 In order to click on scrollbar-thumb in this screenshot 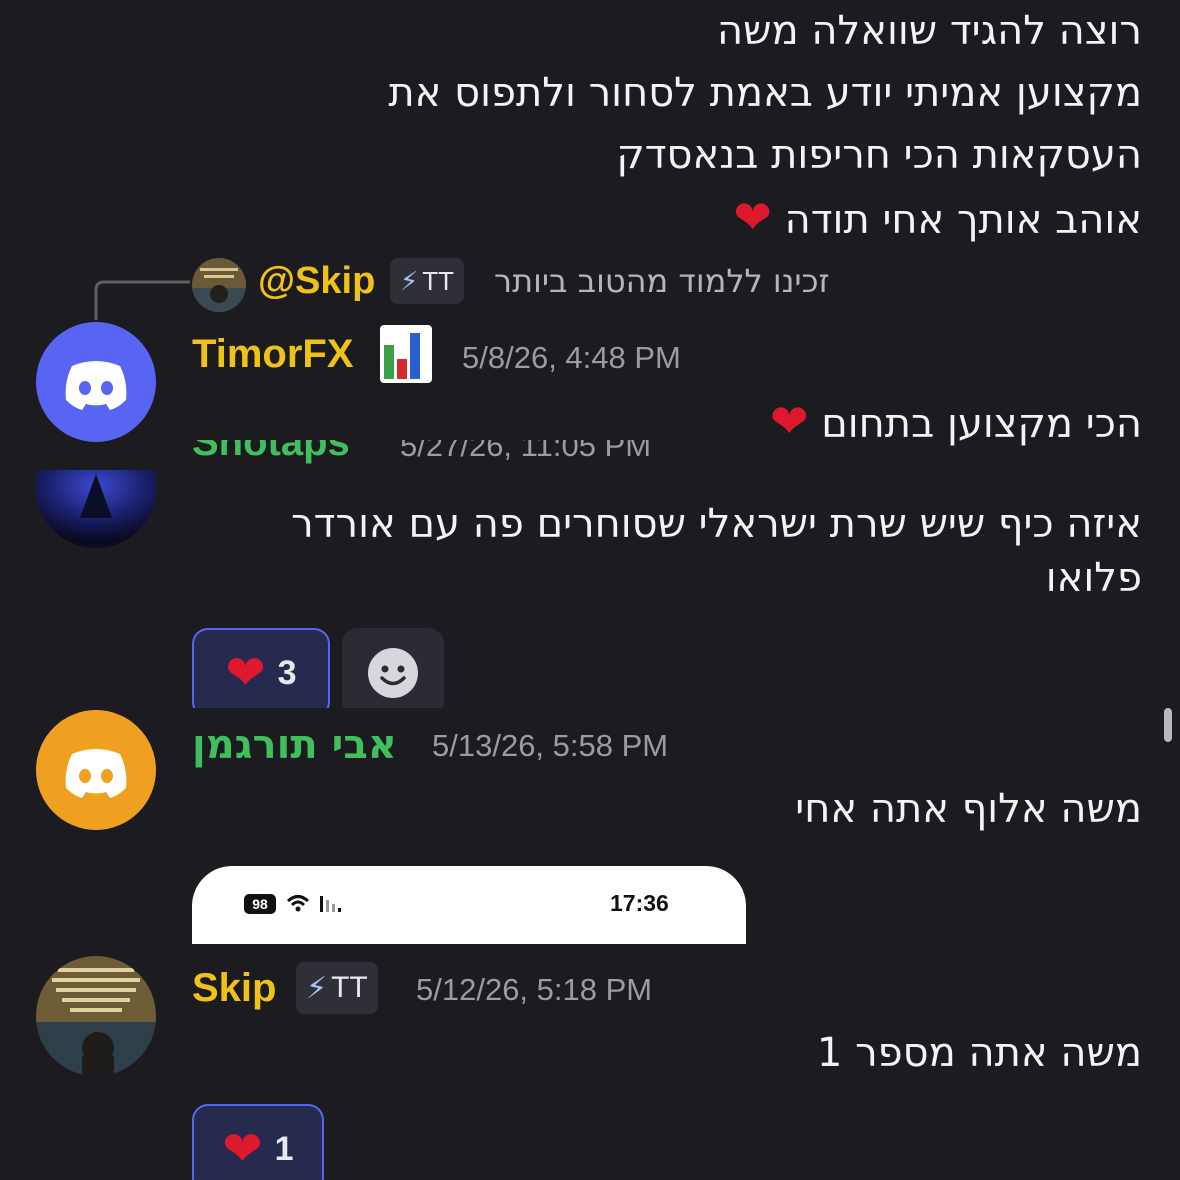, I will do `click(1168, 725)`.